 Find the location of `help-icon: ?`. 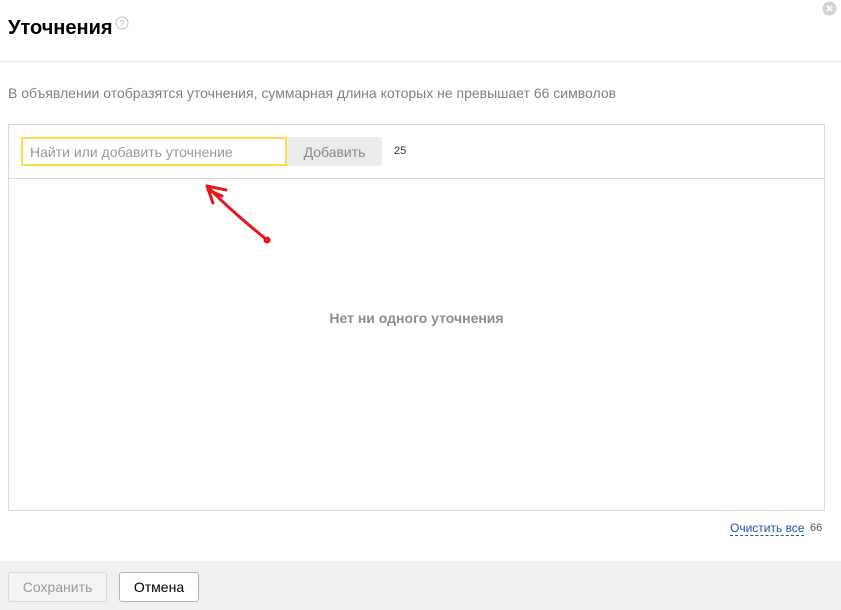

help-icon: ? is located at coordinates (122, 23).